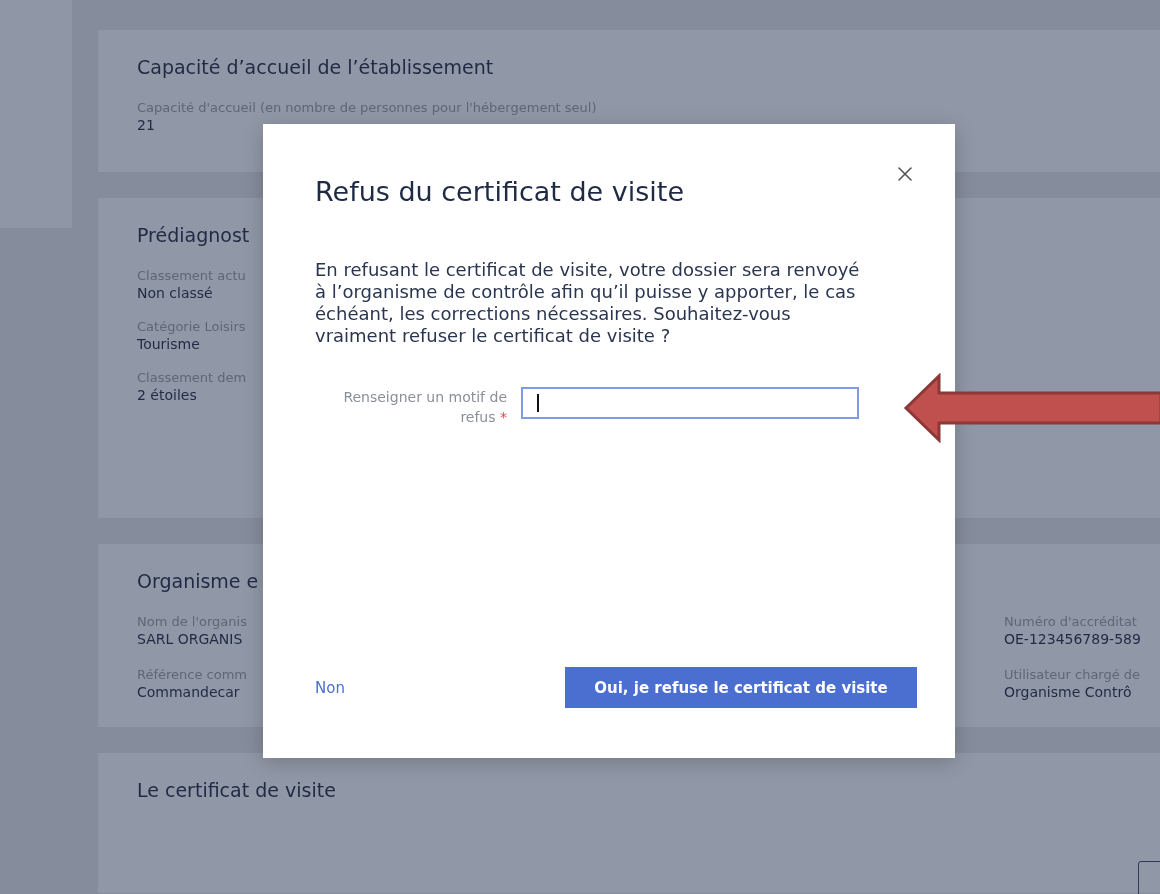 Image resolution: width=1160 pixels, height=894 pixels. Describe the element at coordinates (190, 639) in the screenshot. I see `field-value: SARL ORGANIS` at that location.